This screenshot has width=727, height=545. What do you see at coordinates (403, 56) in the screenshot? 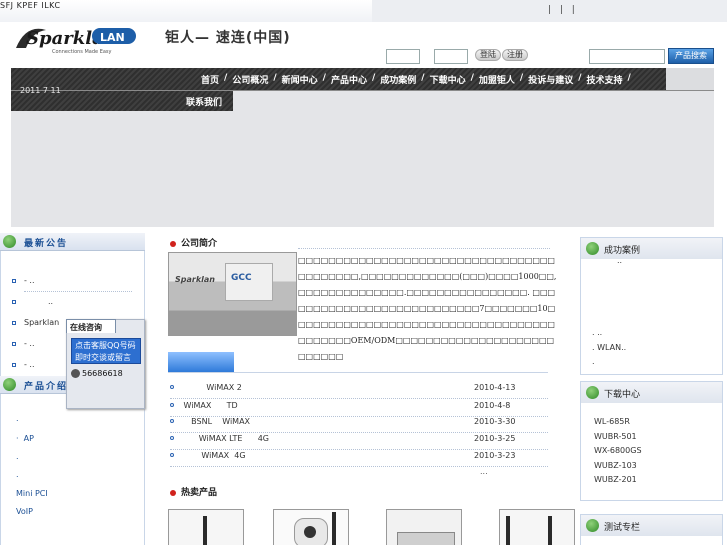
I see `username-input` at bounding box center [403, 56].